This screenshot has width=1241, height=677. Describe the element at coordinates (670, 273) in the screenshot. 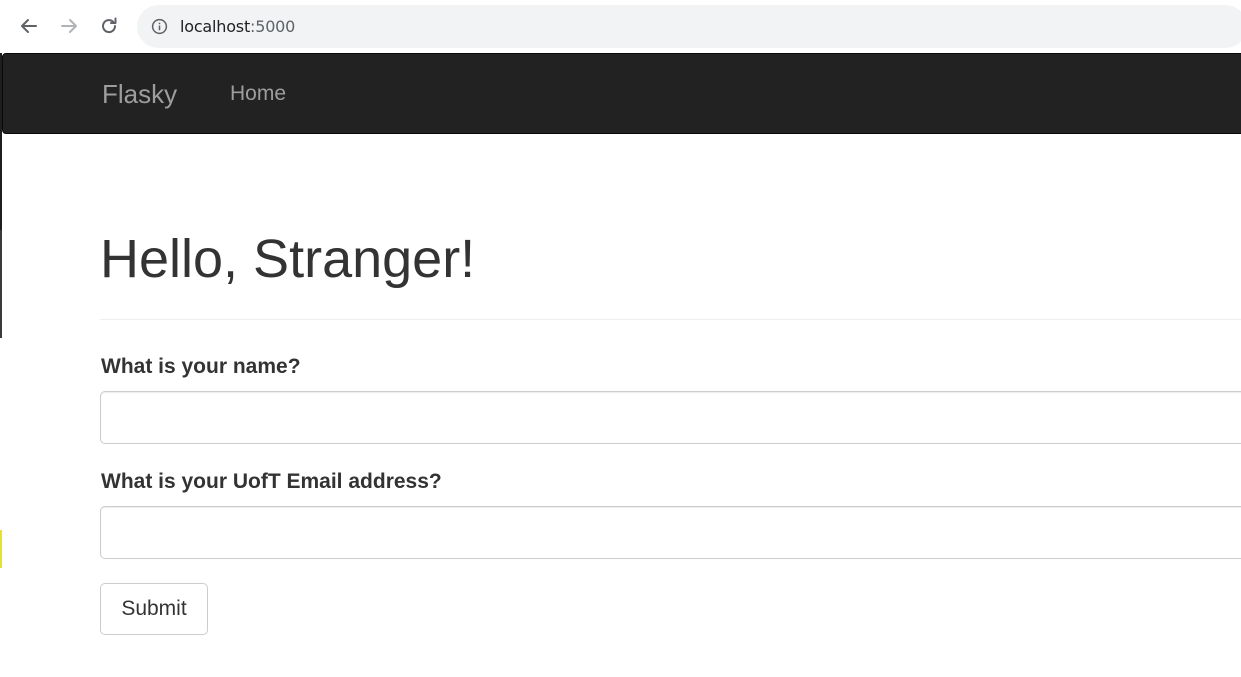

I see `page-header: Hello, Stranger!` at that location.